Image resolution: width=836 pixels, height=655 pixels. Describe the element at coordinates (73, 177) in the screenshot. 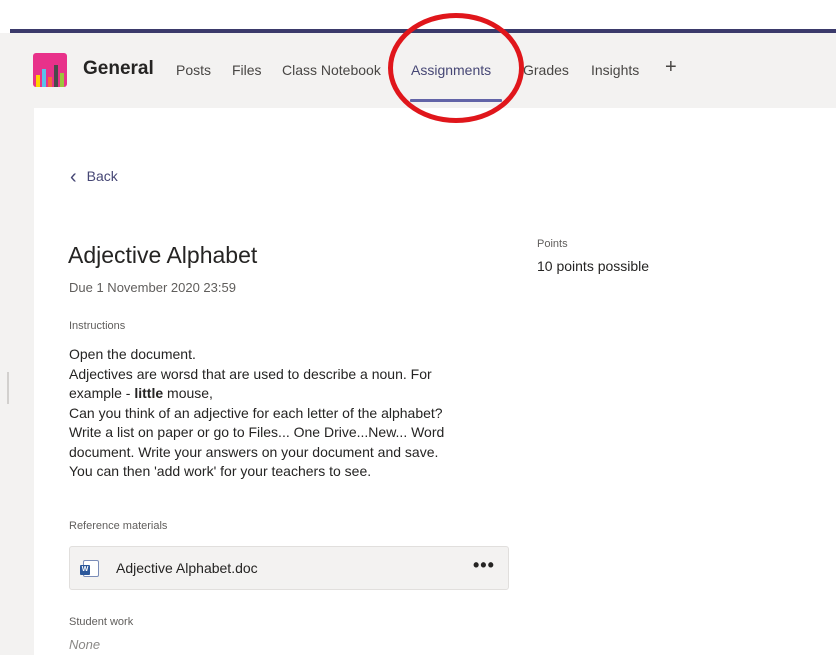

I see `chevron-left-icon: ‹` at that location.